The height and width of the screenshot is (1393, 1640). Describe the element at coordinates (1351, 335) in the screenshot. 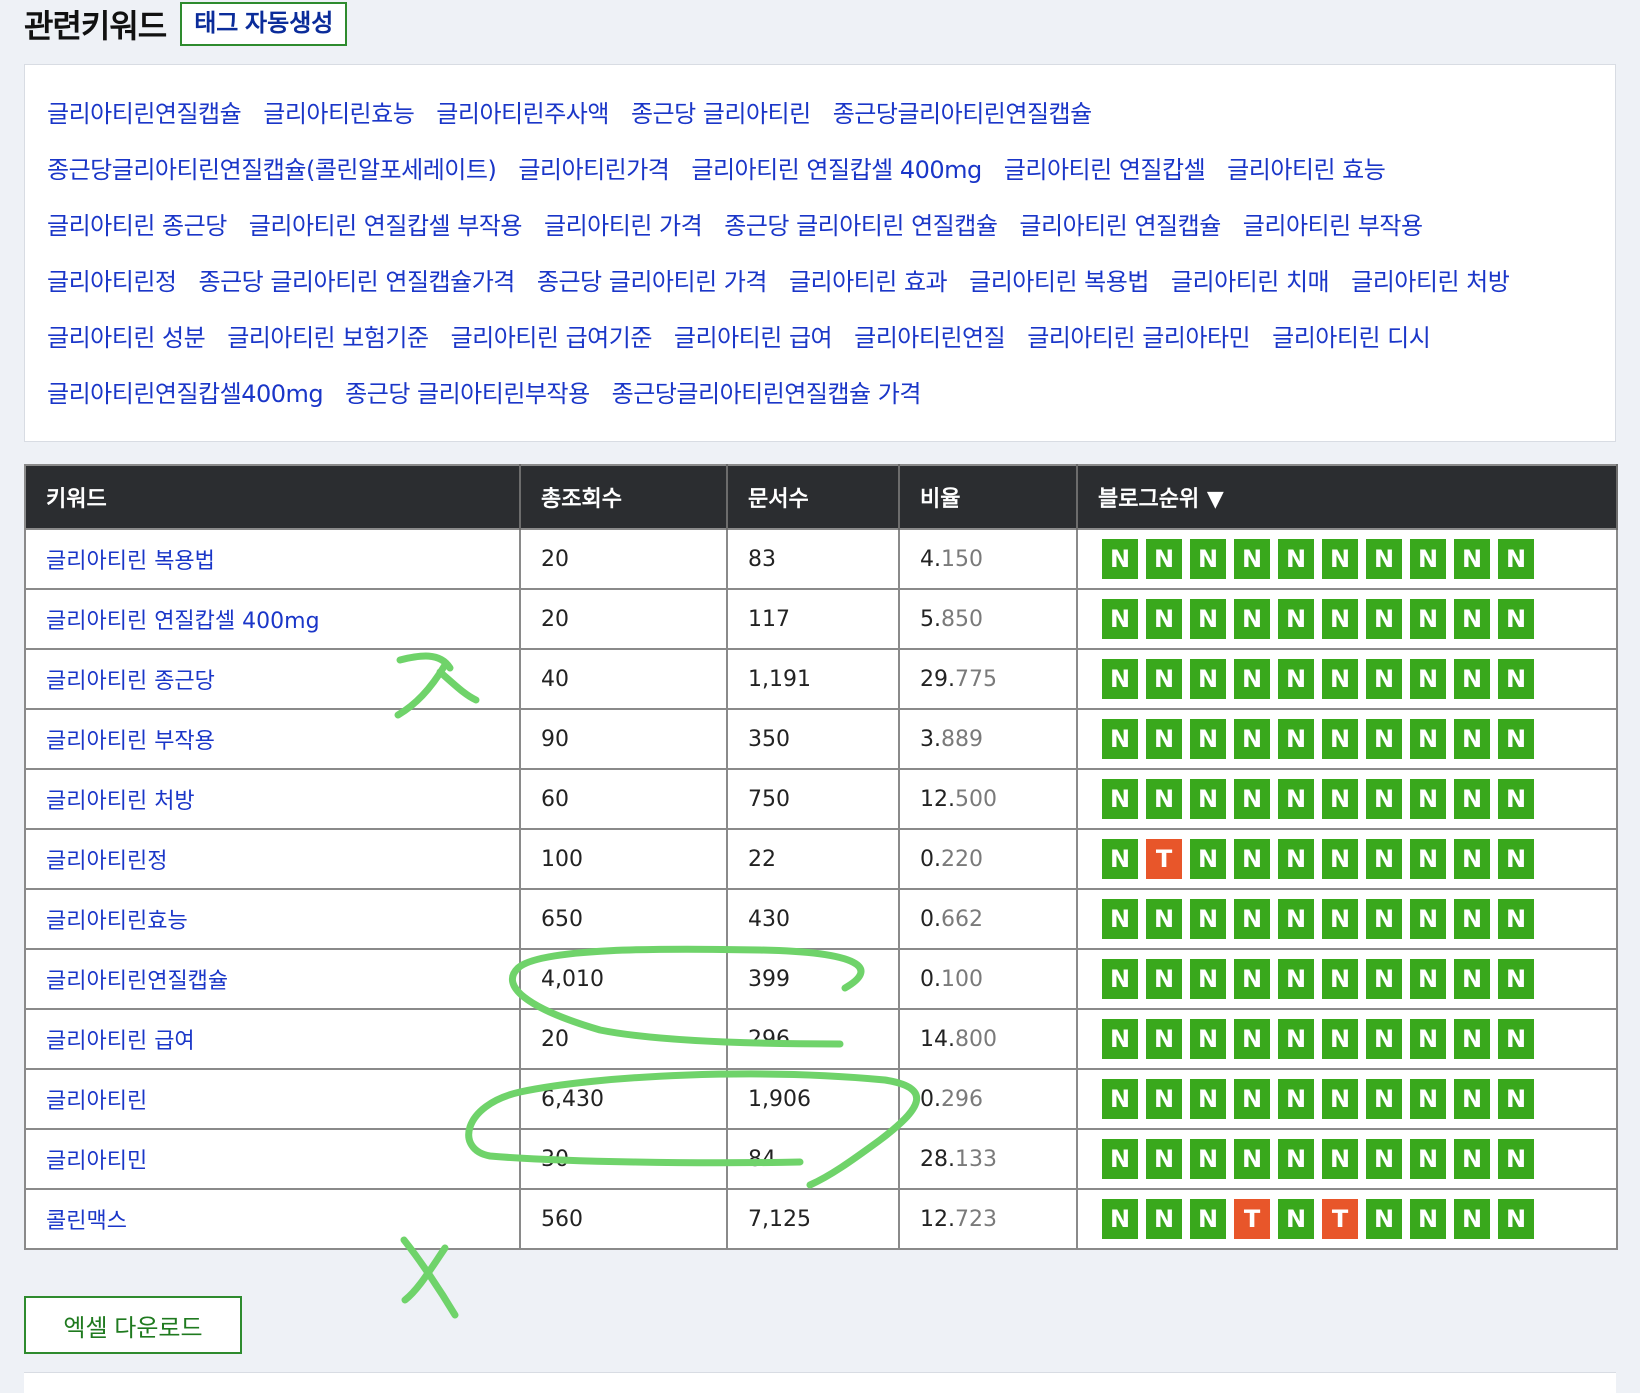

I see `related-keyword-link: 글리아티린 디시` at that location.